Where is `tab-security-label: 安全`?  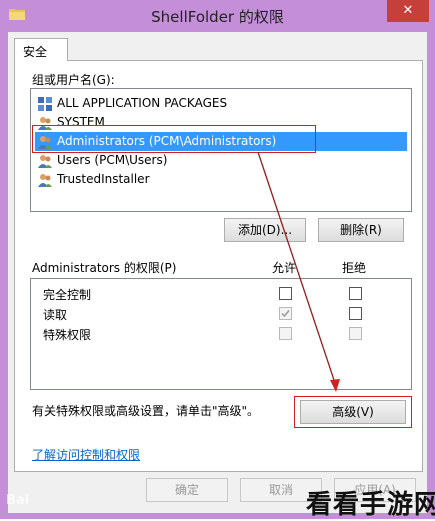
tab-security-label: 安全 is located at coordinates (35, 52).